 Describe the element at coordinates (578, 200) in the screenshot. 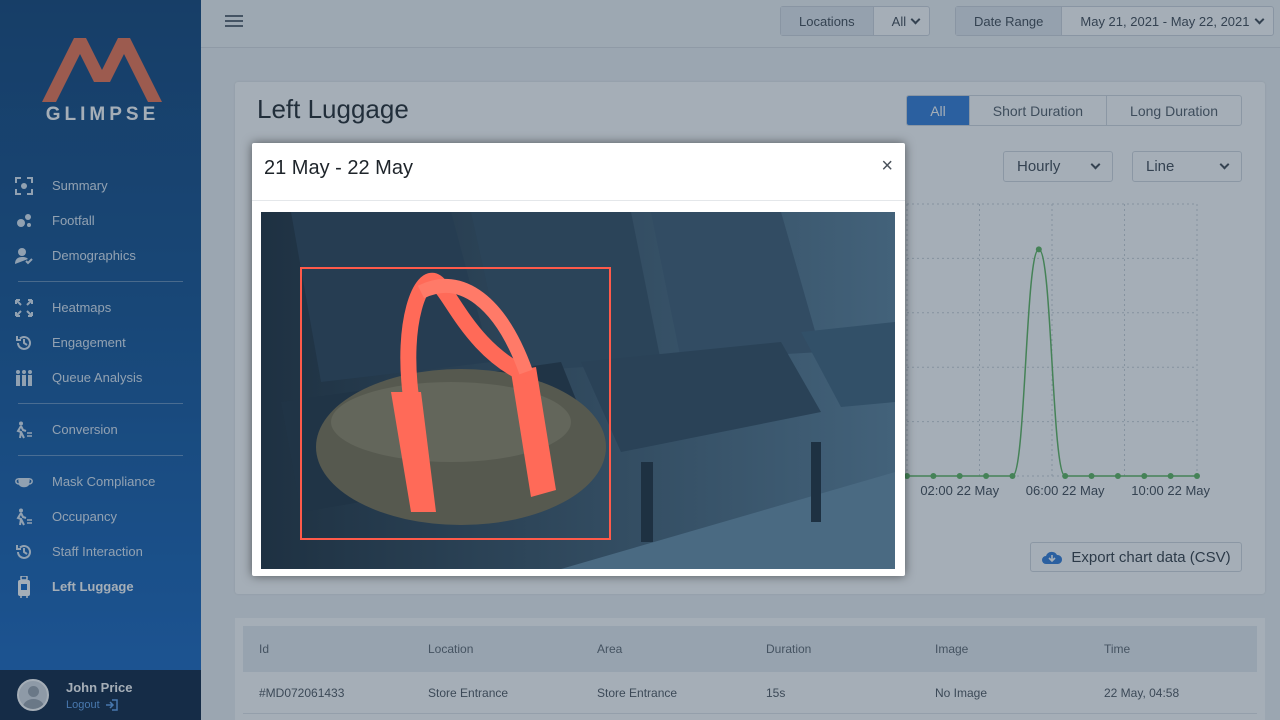

I see `modal-divider` at that location.